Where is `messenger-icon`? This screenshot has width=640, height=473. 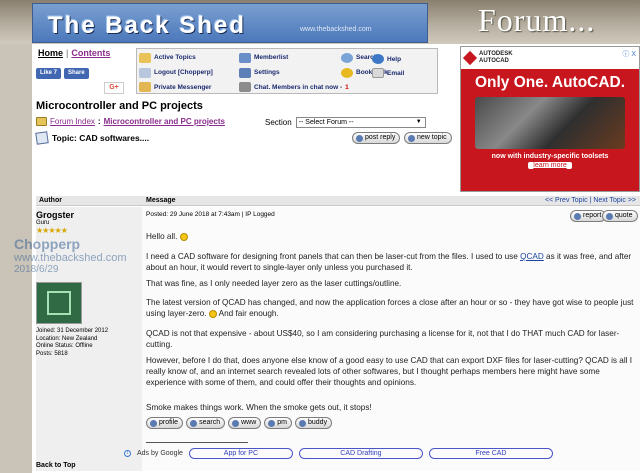 messenger-icon is located at coordinates (145, 87).